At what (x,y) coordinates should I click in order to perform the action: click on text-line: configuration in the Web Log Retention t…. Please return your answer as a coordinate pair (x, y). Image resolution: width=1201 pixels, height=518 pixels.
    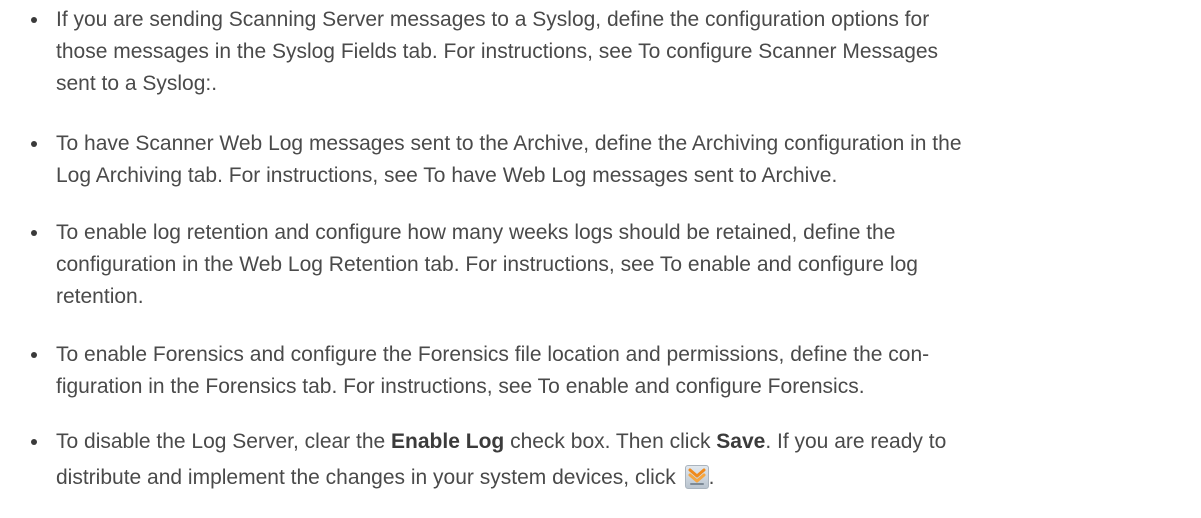
    Looking at the image, I should click on (487, 264).